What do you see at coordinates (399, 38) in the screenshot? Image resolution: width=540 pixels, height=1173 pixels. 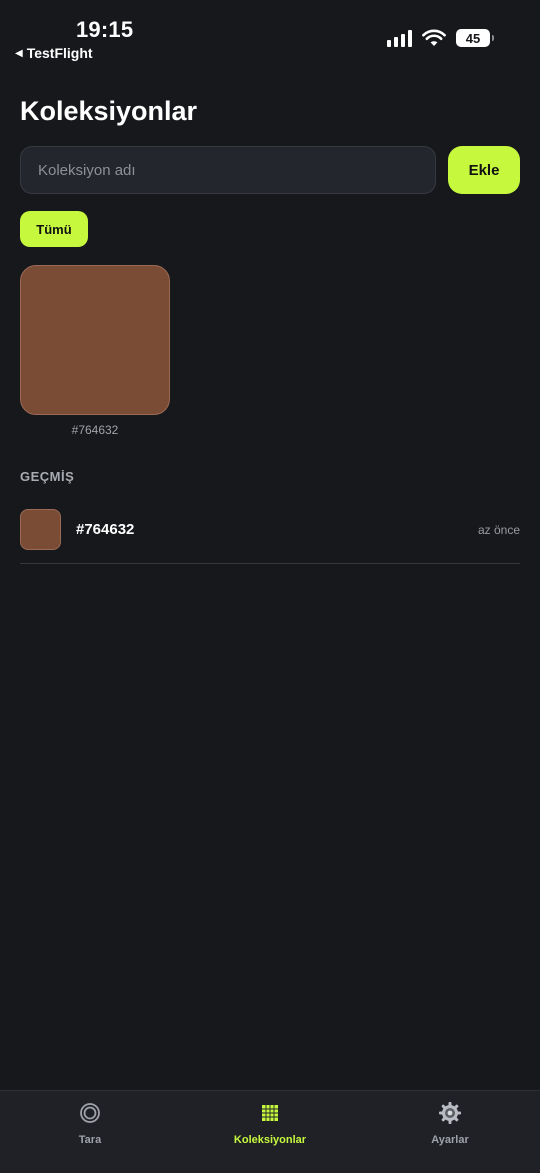 I see `cellular-signal-icon` at bounding box center [399, 38].